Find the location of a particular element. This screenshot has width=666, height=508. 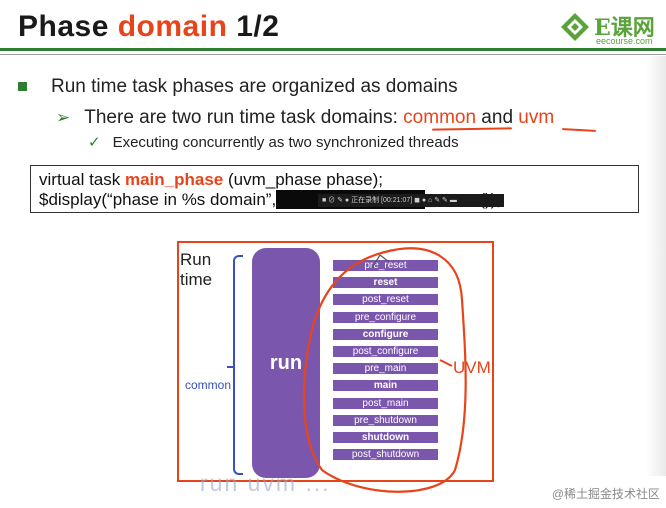

handdrawn-uvm-circle is located at coordinates (384, 370).